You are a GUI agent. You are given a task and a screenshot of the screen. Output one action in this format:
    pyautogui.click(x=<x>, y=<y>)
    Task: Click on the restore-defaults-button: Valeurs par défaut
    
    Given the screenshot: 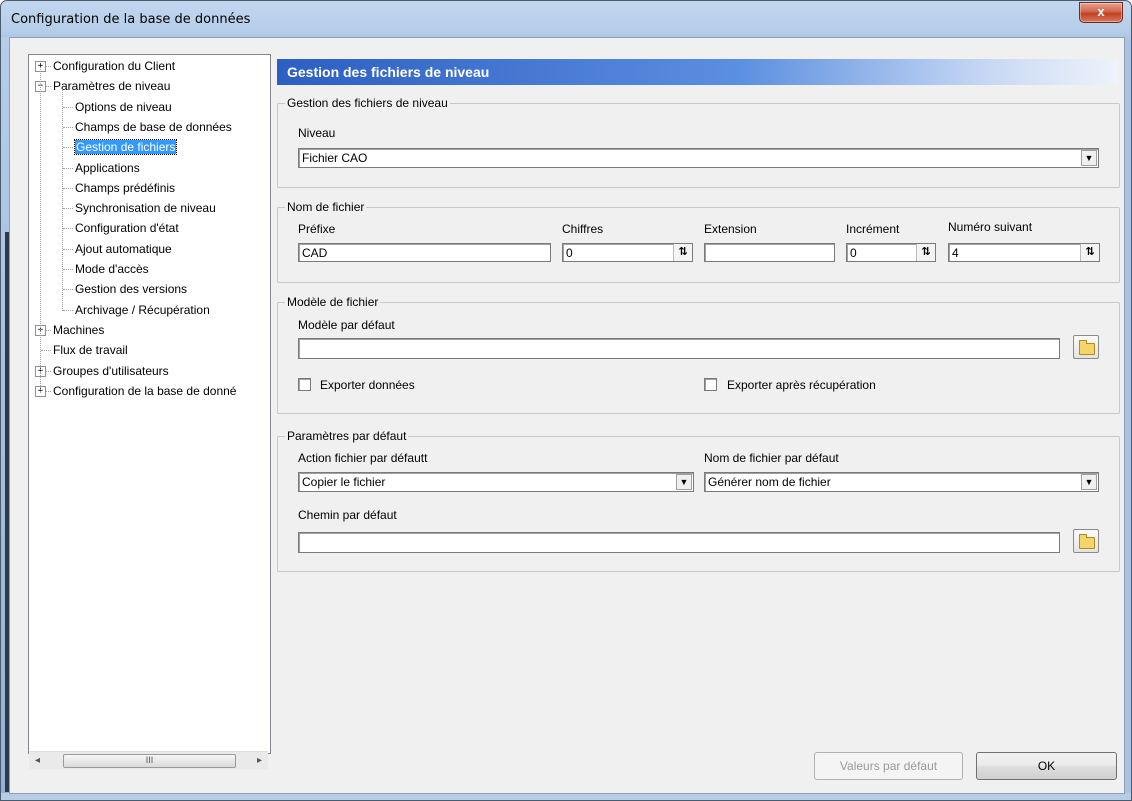 What is the action you would take?
    pyautogui.click(x=888, y=766)
    